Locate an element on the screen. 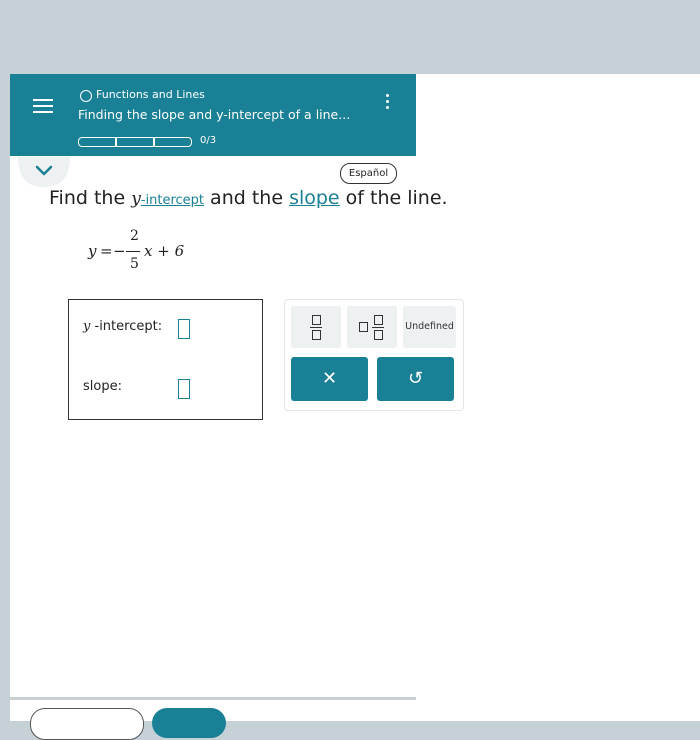 The width and height of the screenshot is (700, 740). mixed-number-icon is located at coordinates (372, 327).